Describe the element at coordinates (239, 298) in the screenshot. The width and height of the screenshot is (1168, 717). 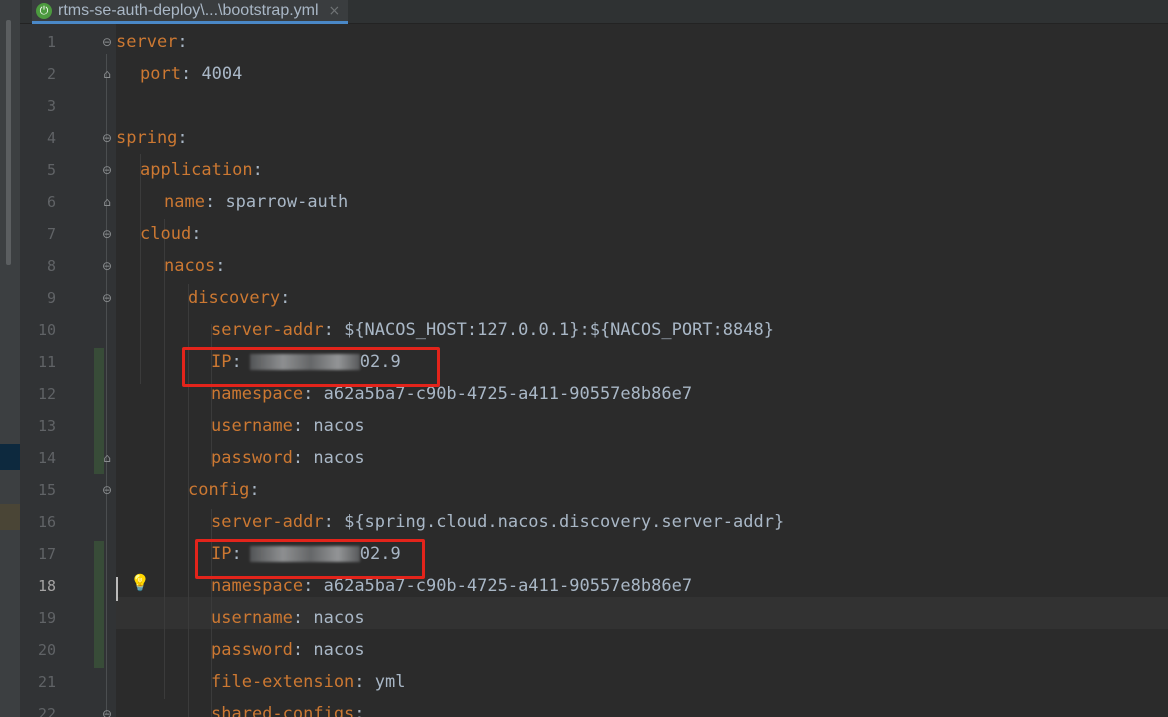
I see `code-line: discovery:` at that location.